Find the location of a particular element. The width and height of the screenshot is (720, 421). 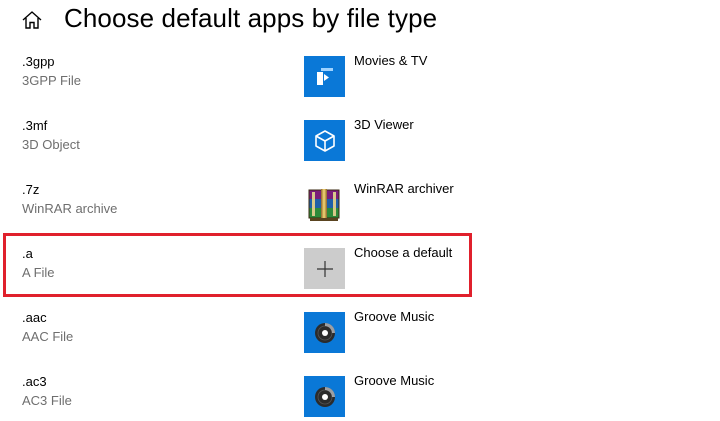

app-name: Choose a default is located at coordinates (403, 252).